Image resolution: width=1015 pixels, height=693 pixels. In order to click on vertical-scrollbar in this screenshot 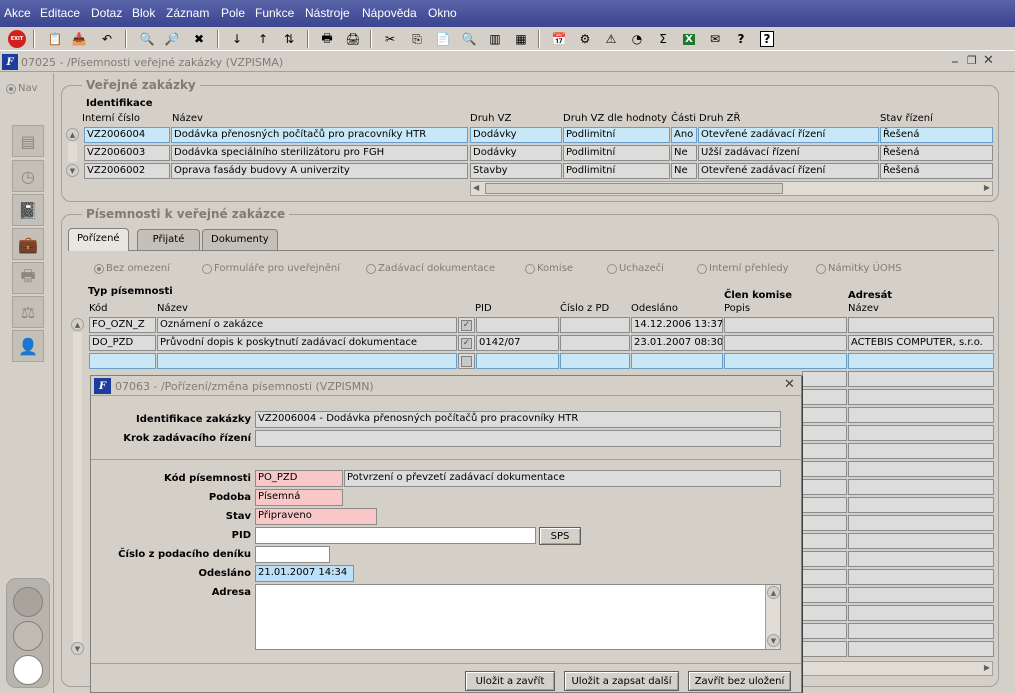, I will do `click(72, 152)`.